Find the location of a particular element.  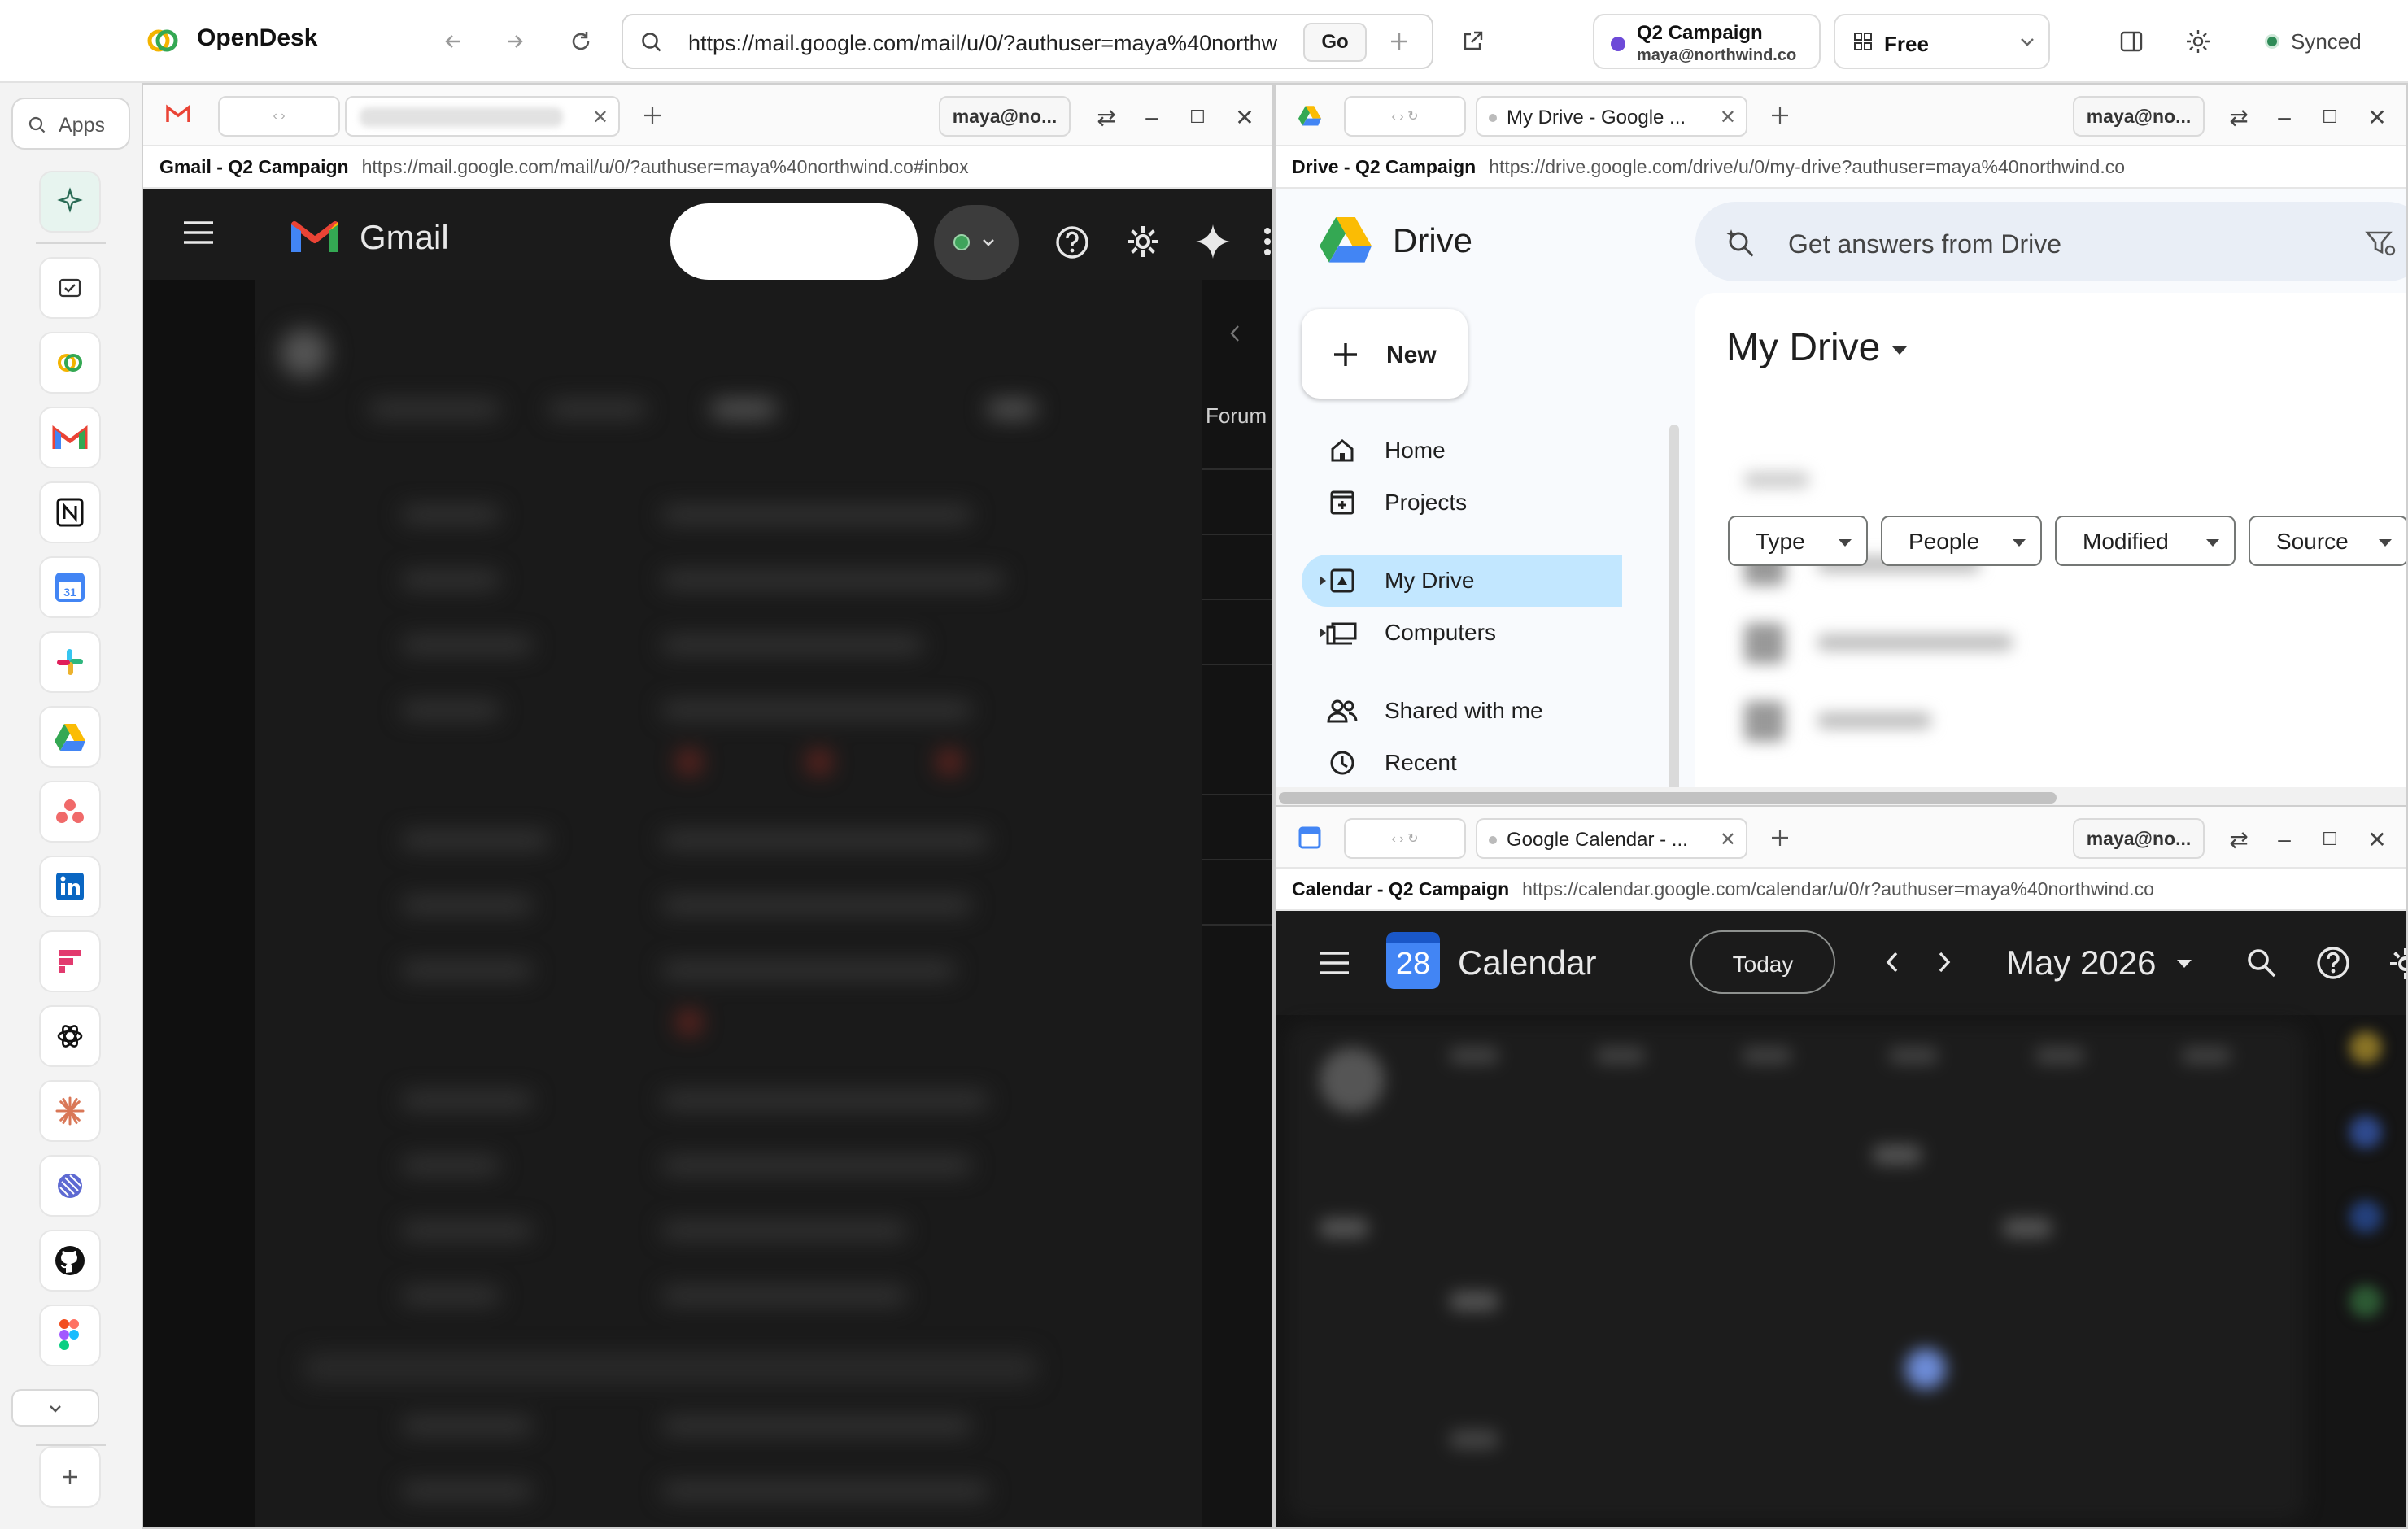

horizontal-scrollbar-thumb is located at coordinates (1668, 798).